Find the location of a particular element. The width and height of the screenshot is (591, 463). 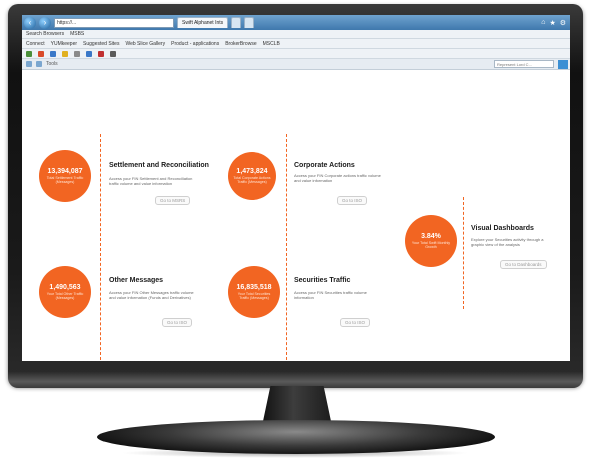

card-title: Corporate Actions is located at coordinates (324, 165).